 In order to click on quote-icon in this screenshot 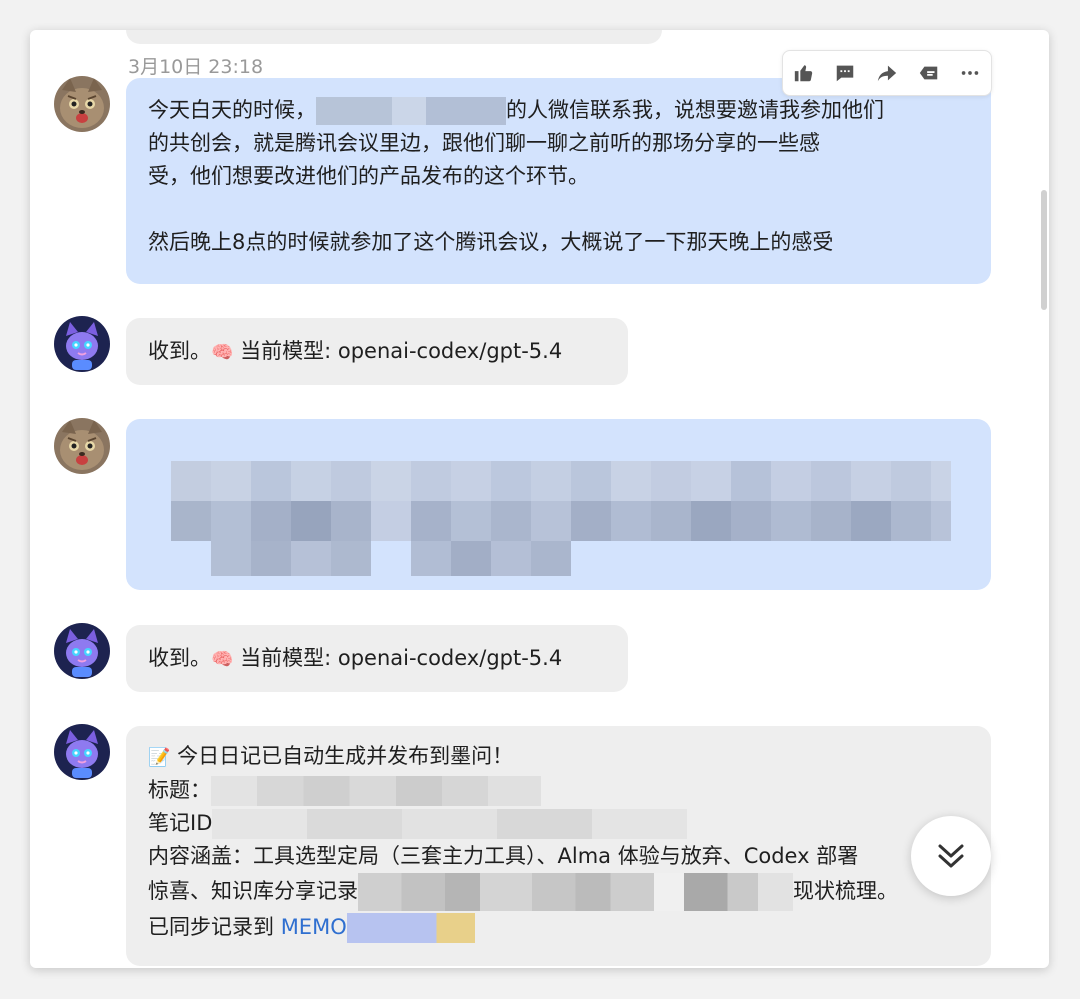, I will do `click(929, 73)`.